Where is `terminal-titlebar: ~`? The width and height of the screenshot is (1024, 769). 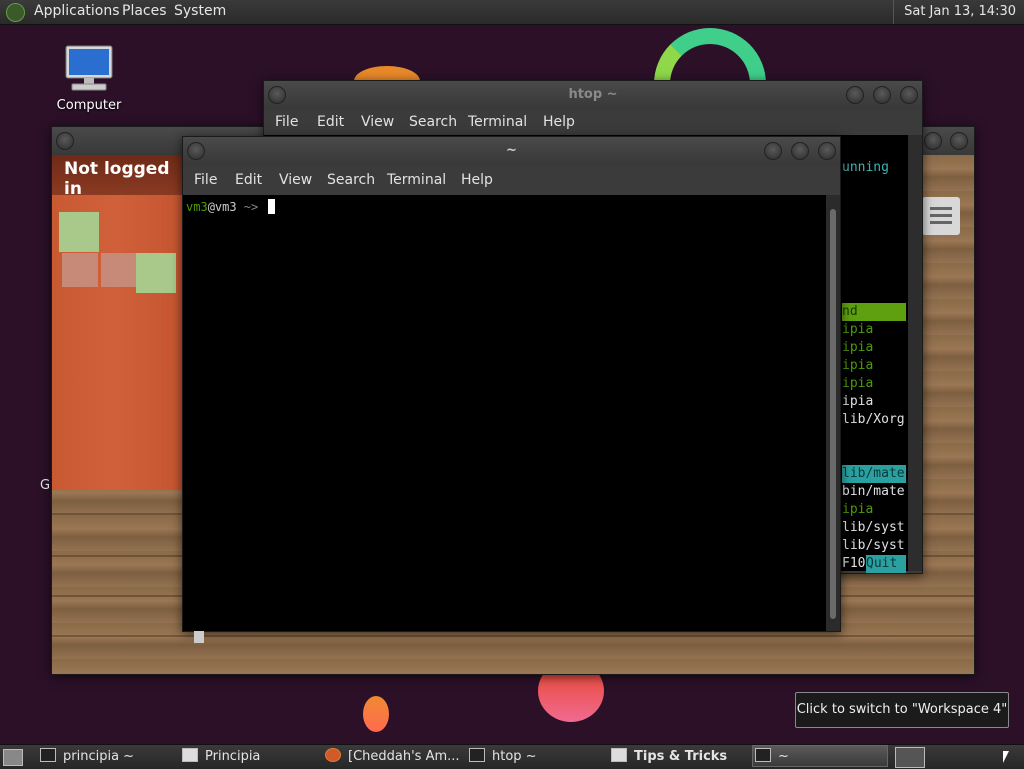
terminal-titlebar: ~ is located at coordinates (511, 151).